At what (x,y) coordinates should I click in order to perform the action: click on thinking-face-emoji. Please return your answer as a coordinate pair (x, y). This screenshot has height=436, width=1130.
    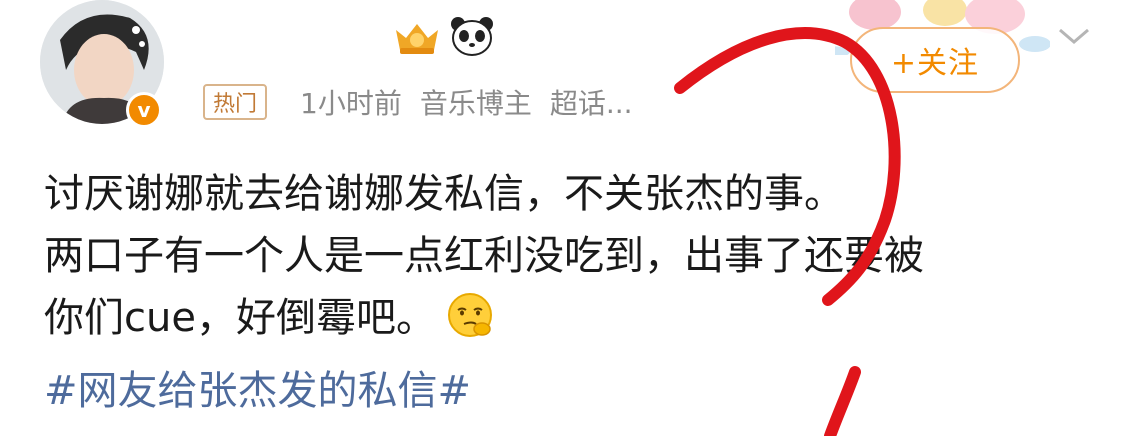
    Looking at the image, I should click on (469, 315).